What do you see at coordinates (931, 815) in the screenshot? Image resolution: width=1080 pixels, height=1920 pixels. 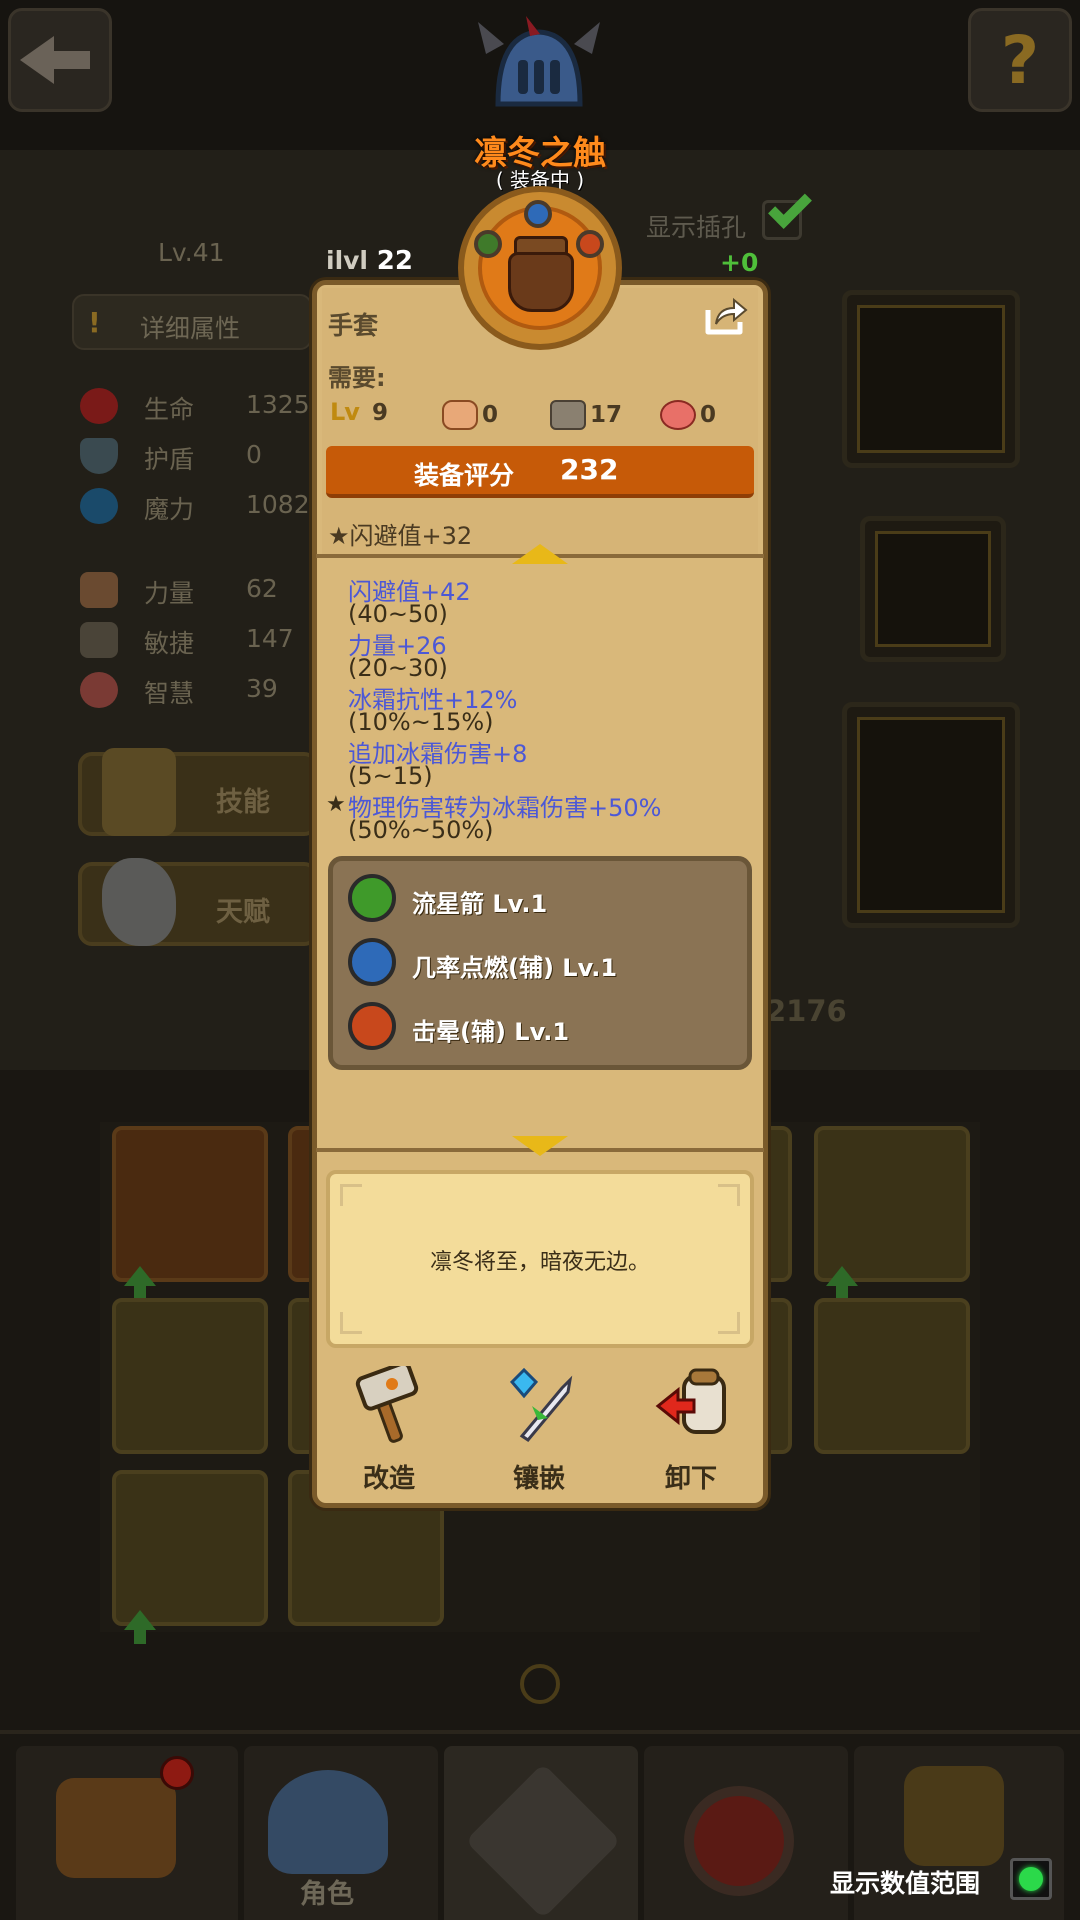 I see `equip-slot-quiver` at bounding box center [931, 815].